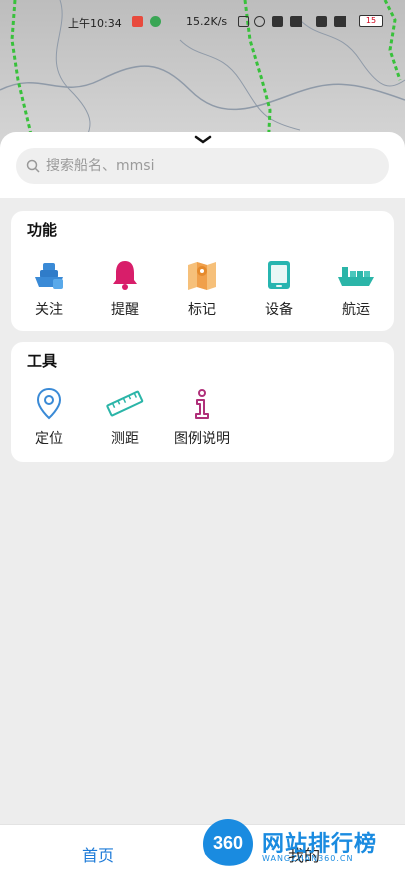 This screenshot has height=878, width=405. I want to click on search-input, so click(196, 166).